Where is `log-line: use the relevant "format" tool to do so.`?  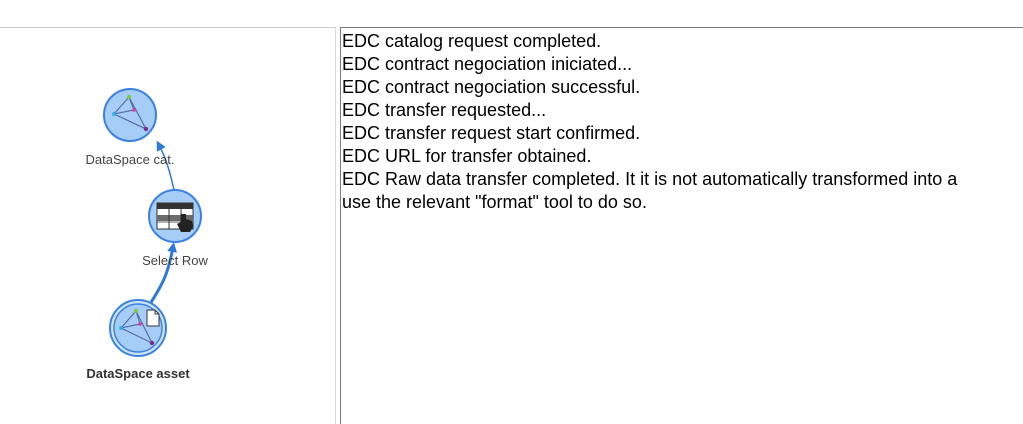 log-line: use the relevant "format" tool to do so. is located at coordinates (494, 202).